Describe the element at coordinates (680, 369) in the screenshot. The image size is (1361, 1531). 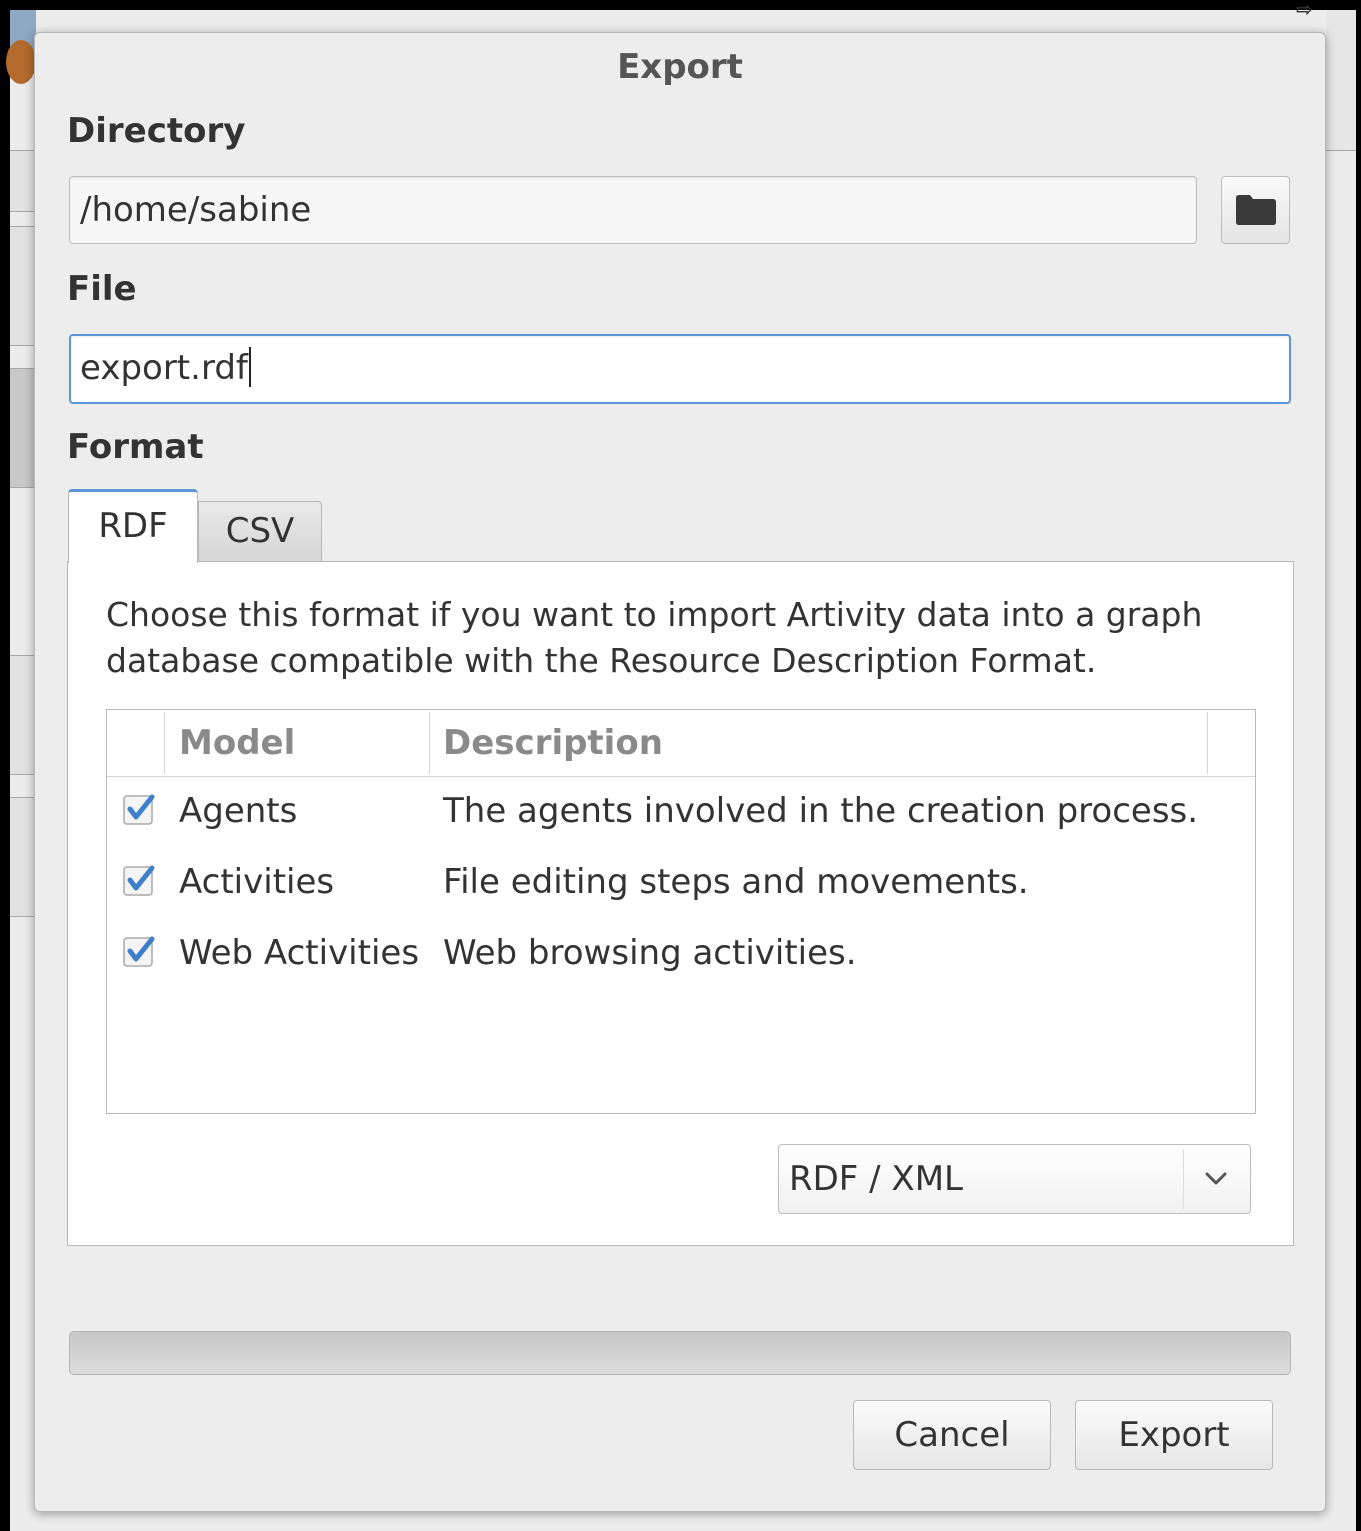
I see `file-name-field: export.rdf` at that location.